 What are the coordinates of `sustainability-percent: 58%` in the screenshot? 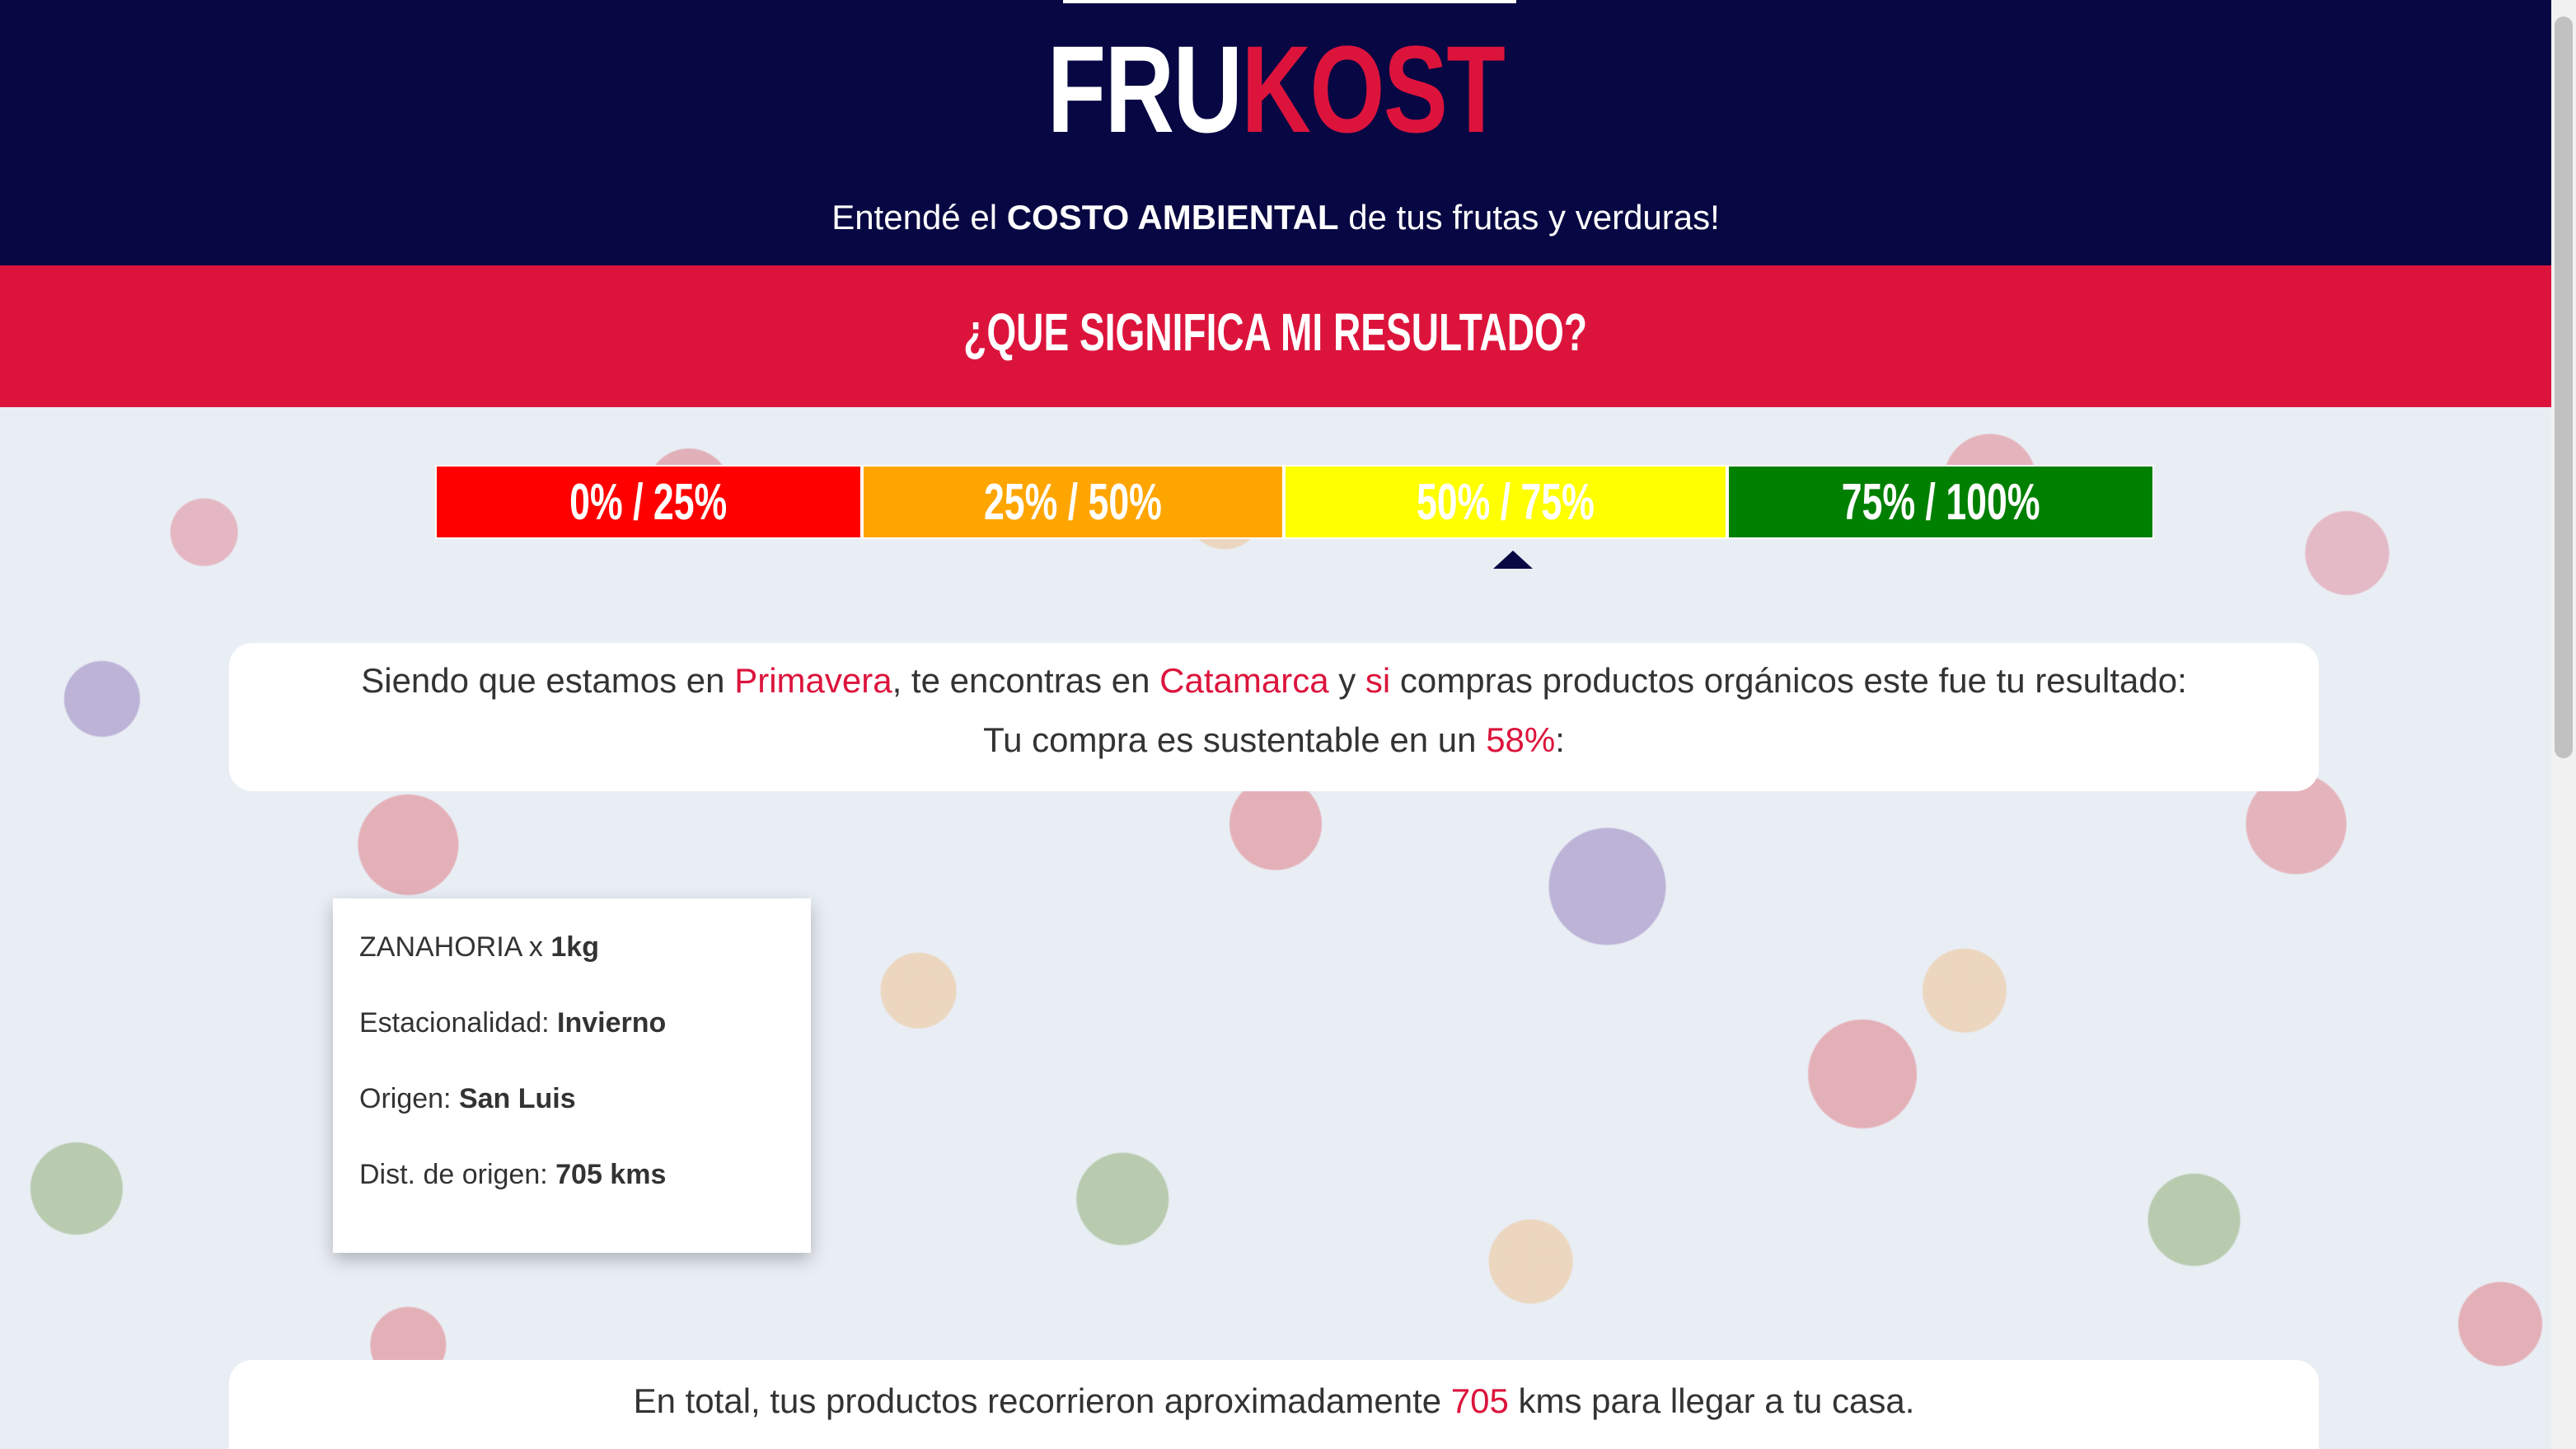 It's located at (1521, 739).